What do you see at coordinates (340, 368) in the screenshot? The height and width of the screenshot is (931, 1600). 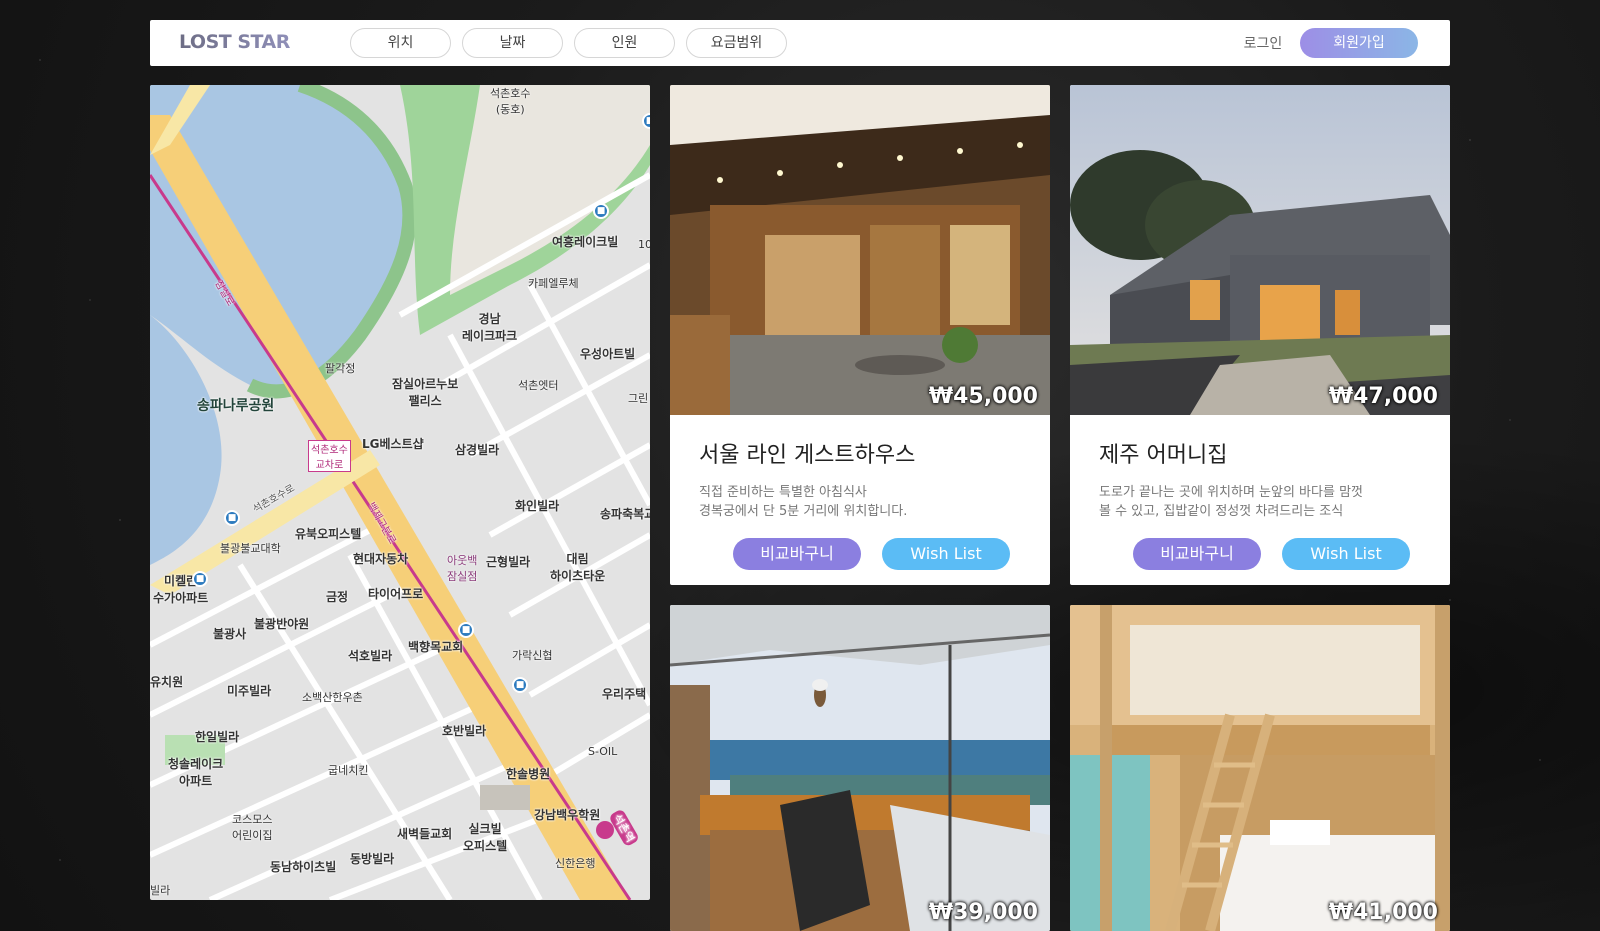 I see `map-label: 팔각정` at bounding box center [340, 368].